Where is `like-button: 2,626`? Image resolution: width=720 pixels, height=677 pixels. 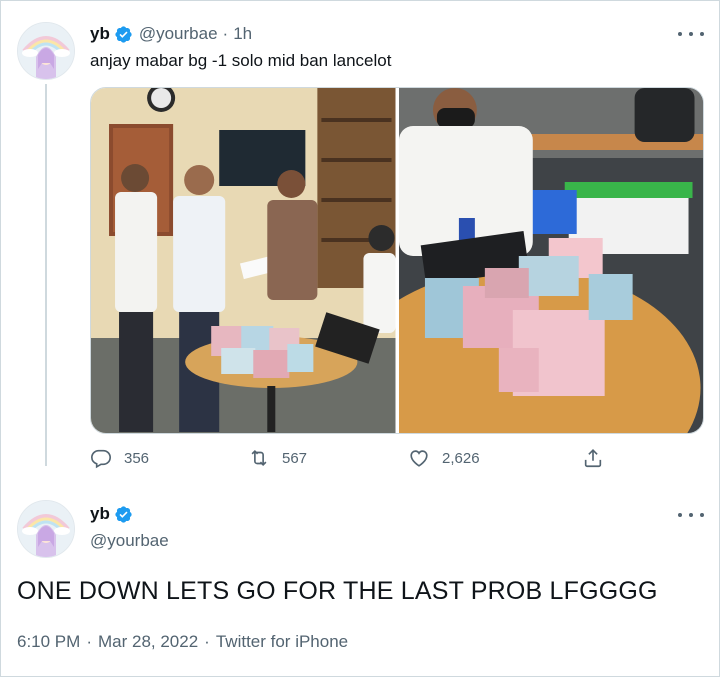
like-button: 2,626 is located at coordinates (444, 458).